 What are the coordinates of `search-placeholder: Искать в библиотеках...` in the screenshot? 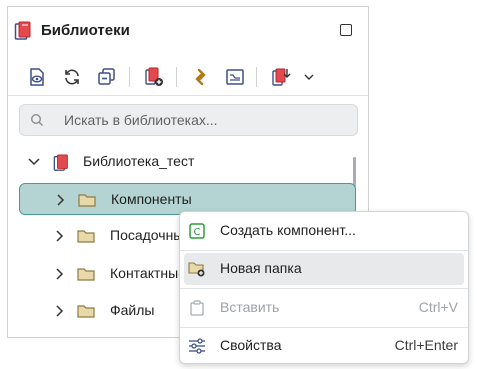 It's located at (141, 120).